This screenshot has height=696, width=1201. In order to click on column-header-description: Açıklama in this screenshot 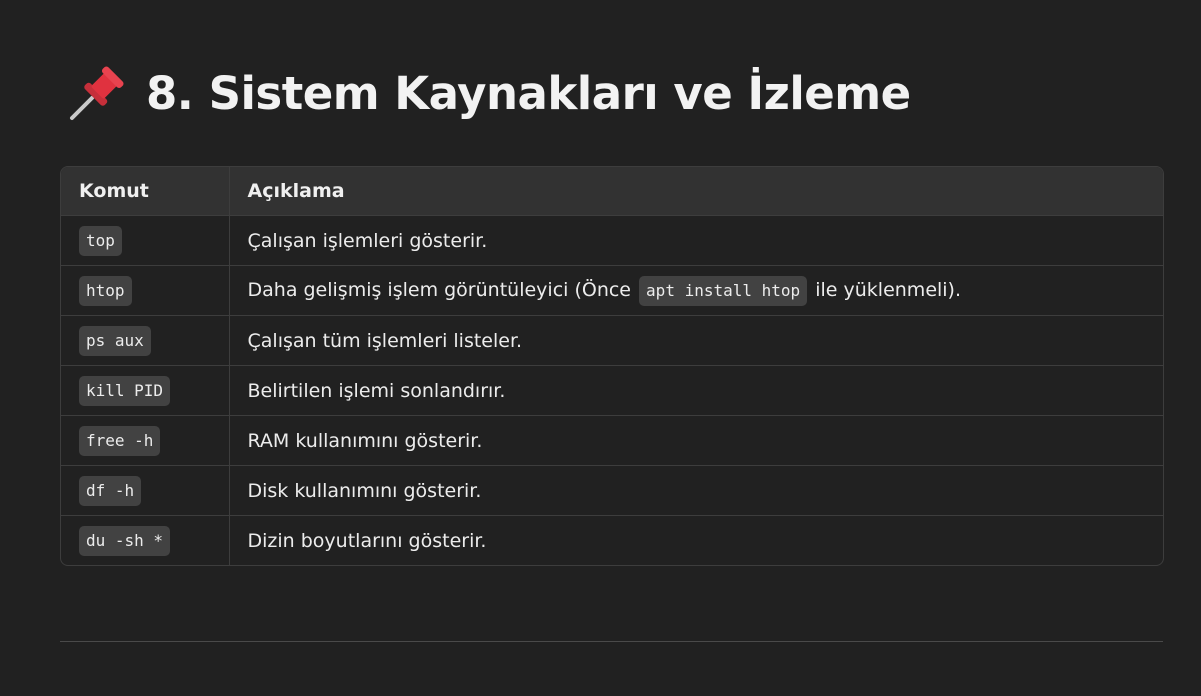, I will do `click(696, 191)`.